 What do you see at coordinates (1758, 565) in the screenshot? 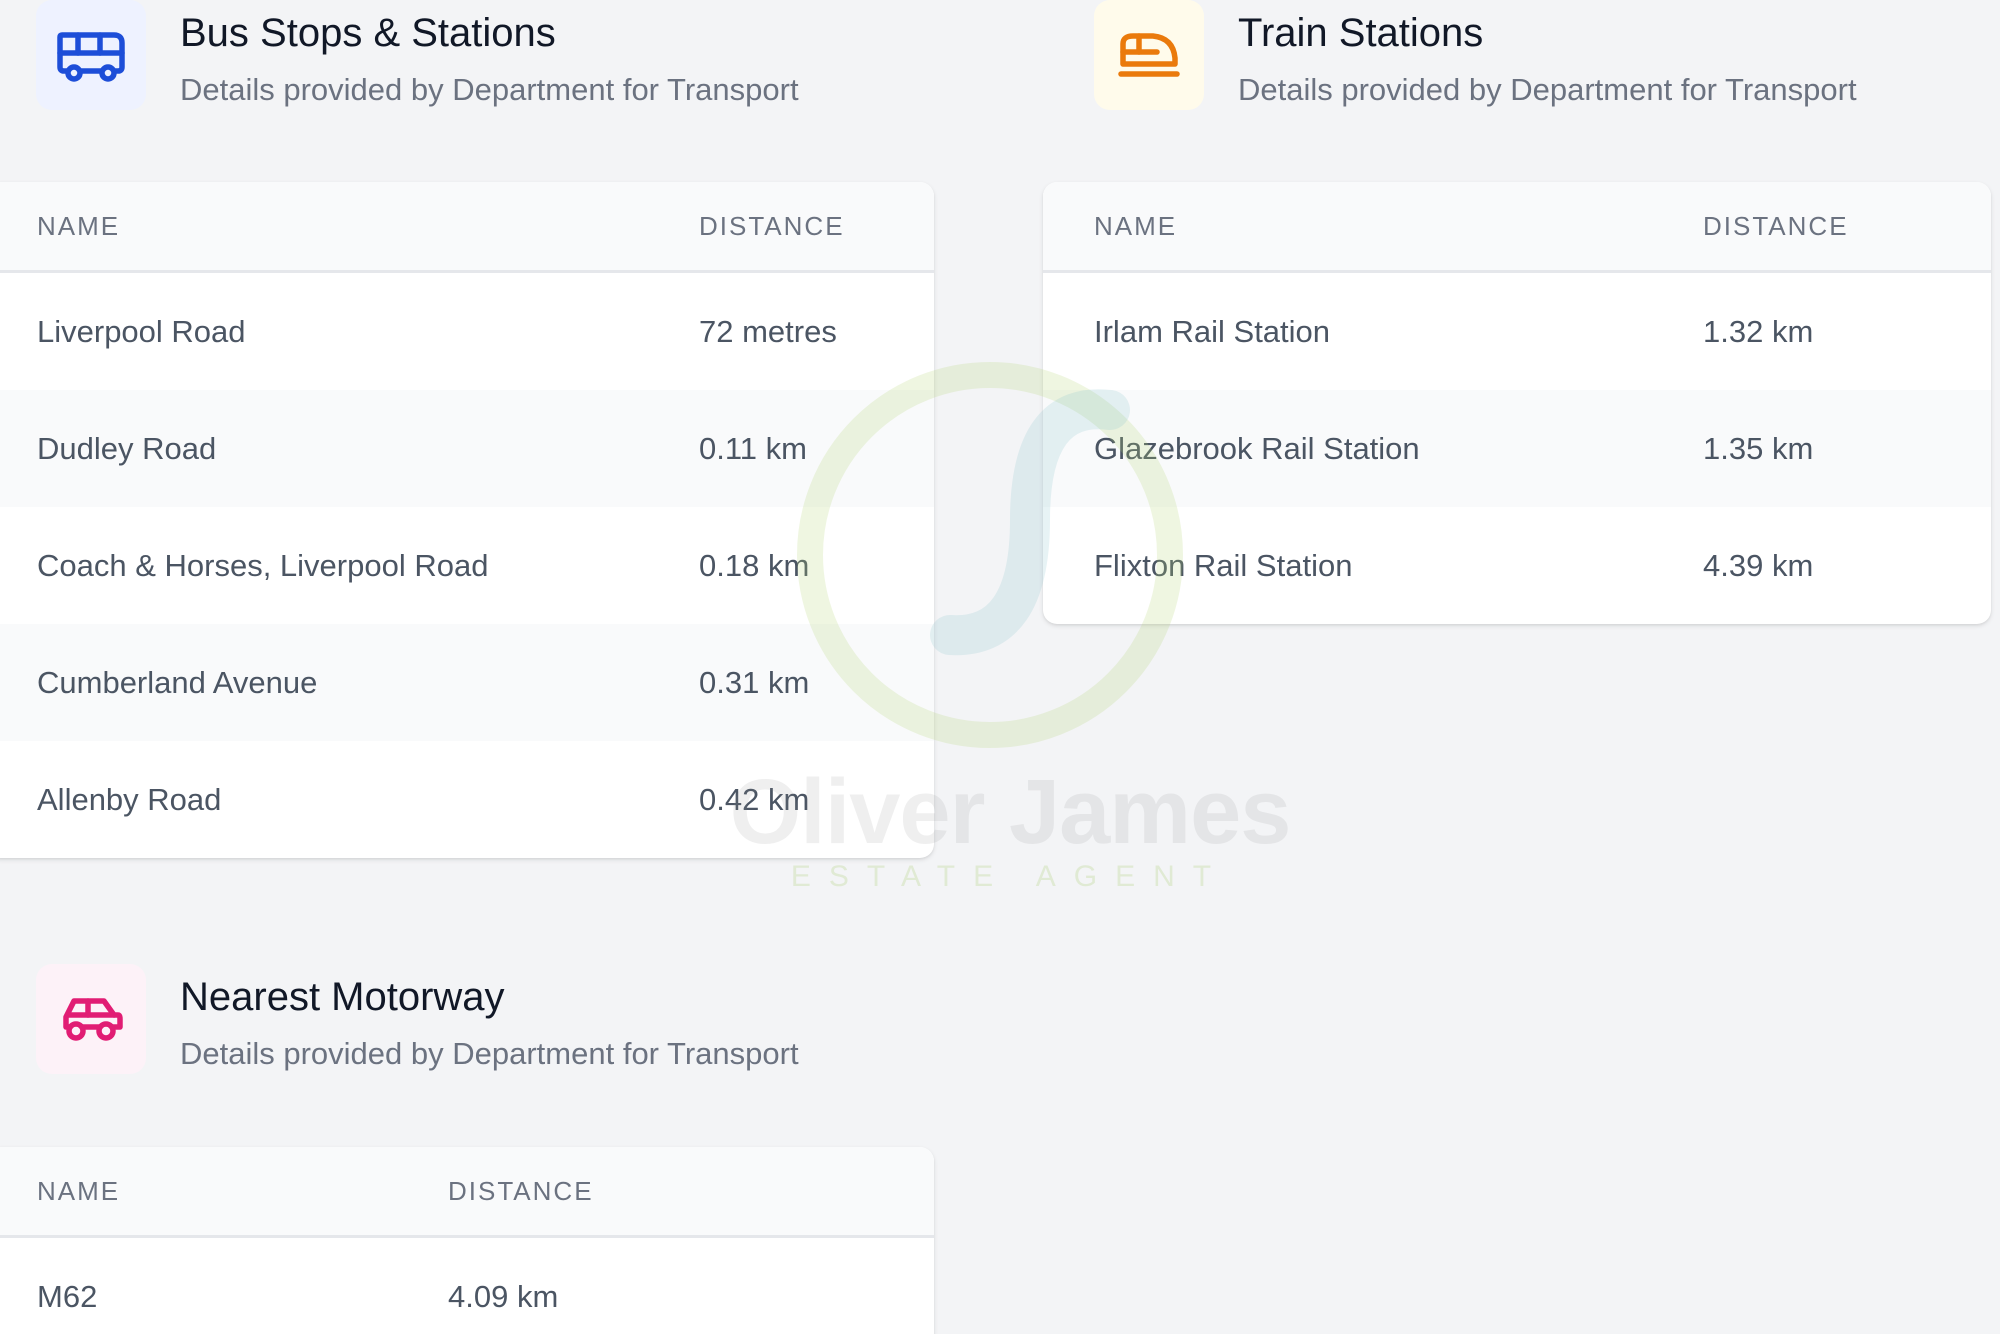
I see `station-distance: 4.39 km` at bounding box center [1758, 565].